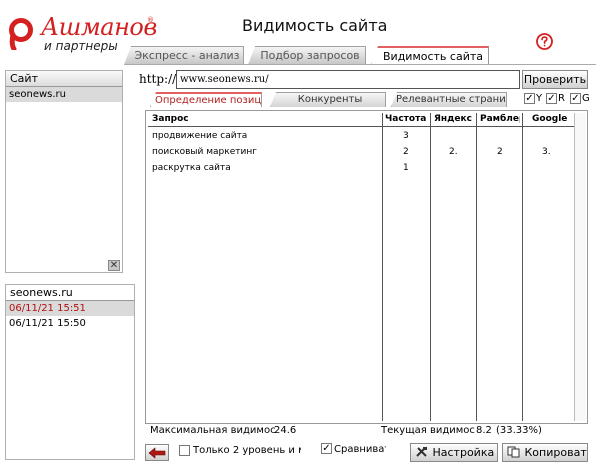  I want to click on brand-logo-icon, so click(21, 34).